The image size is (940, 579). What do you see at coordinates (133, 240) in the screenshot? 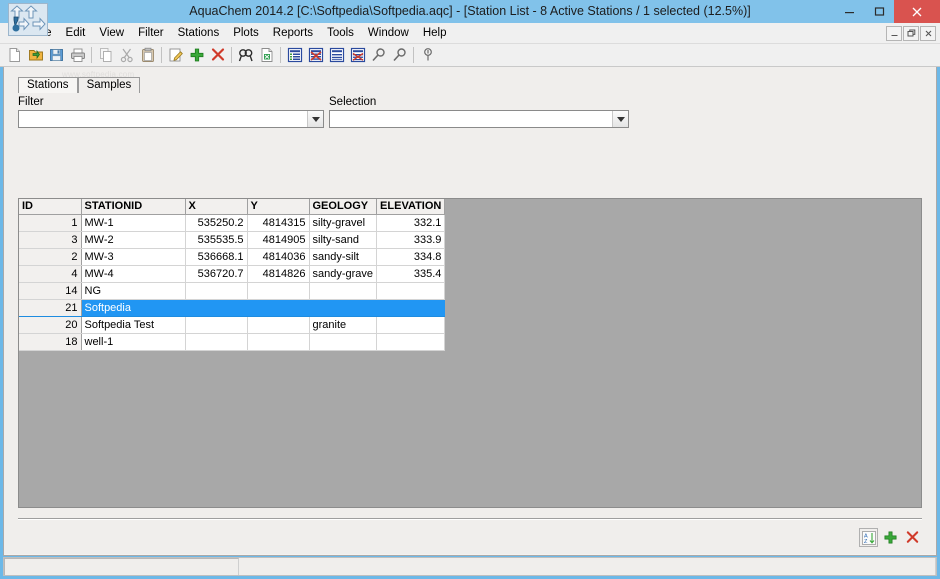
I see `cell-stationid: MW-2` at bounding box center [133, 240].